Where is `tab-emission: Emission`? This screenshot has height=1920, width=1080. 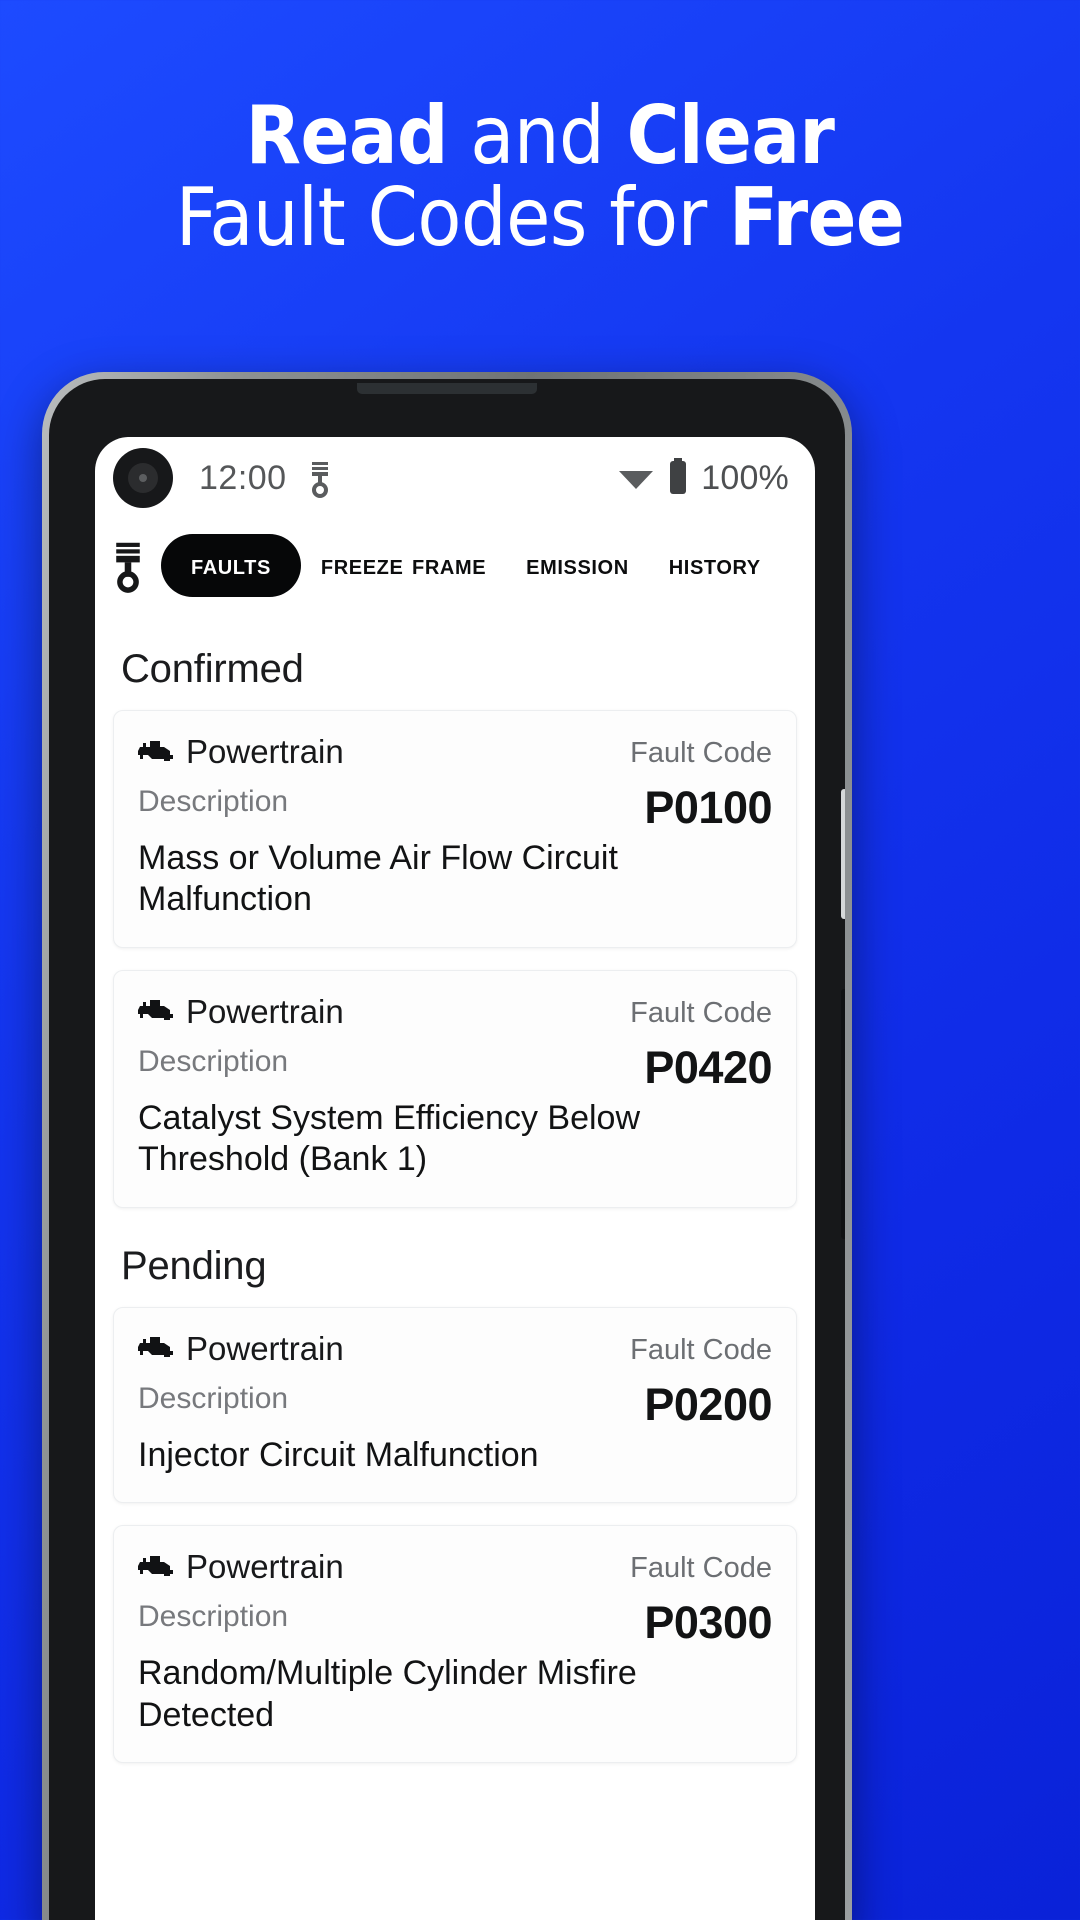 tab-emission: Emission is located at coordinates (577, 565).